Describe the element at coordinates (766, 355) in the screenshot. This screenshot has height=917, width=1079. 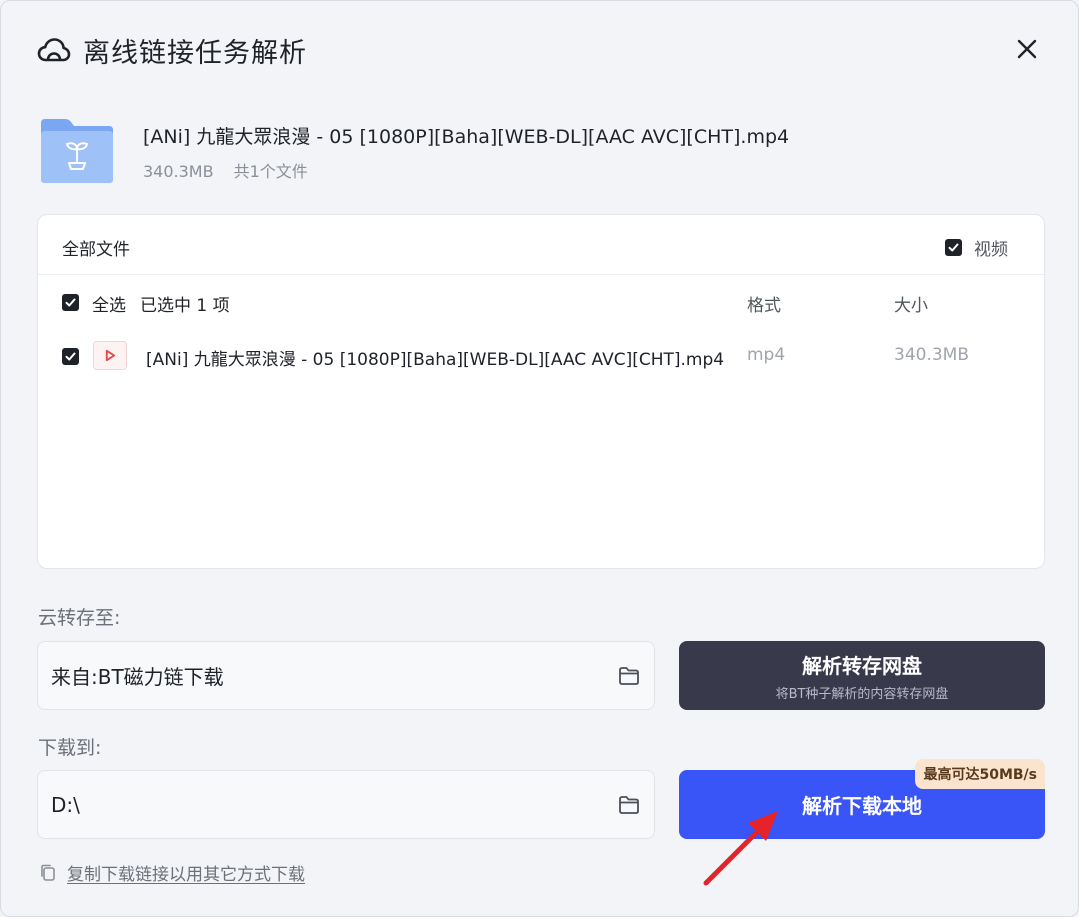
I see `row-file-format: mp4` at that location.